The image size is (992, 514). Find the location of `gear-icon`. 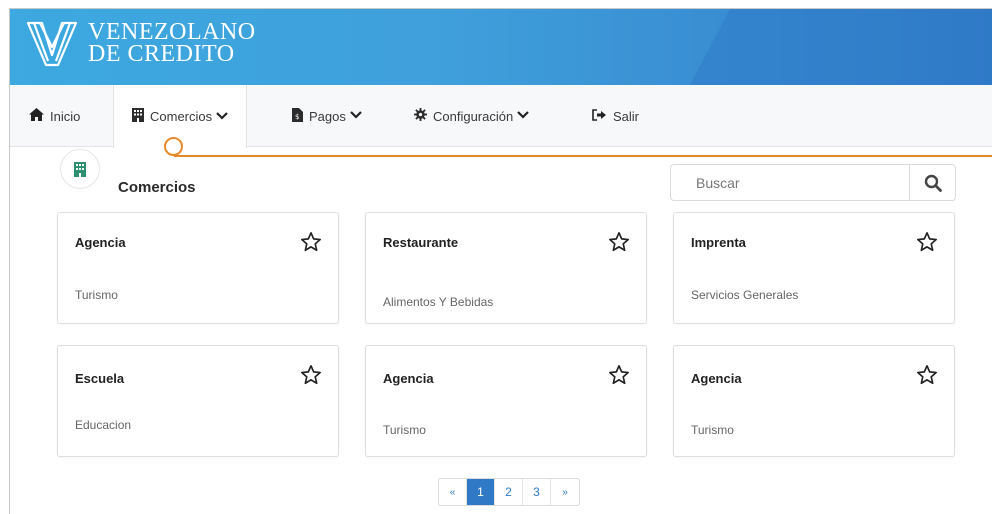

gear-icon is located at coordinates (420, 116).